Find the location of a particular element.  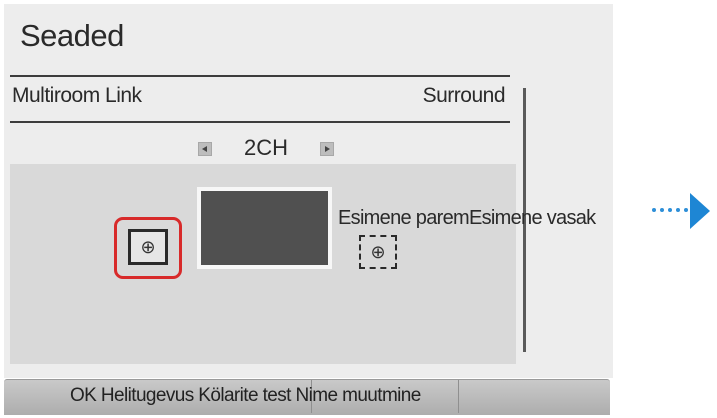

tv-icon is located at coordinates (264, 228).